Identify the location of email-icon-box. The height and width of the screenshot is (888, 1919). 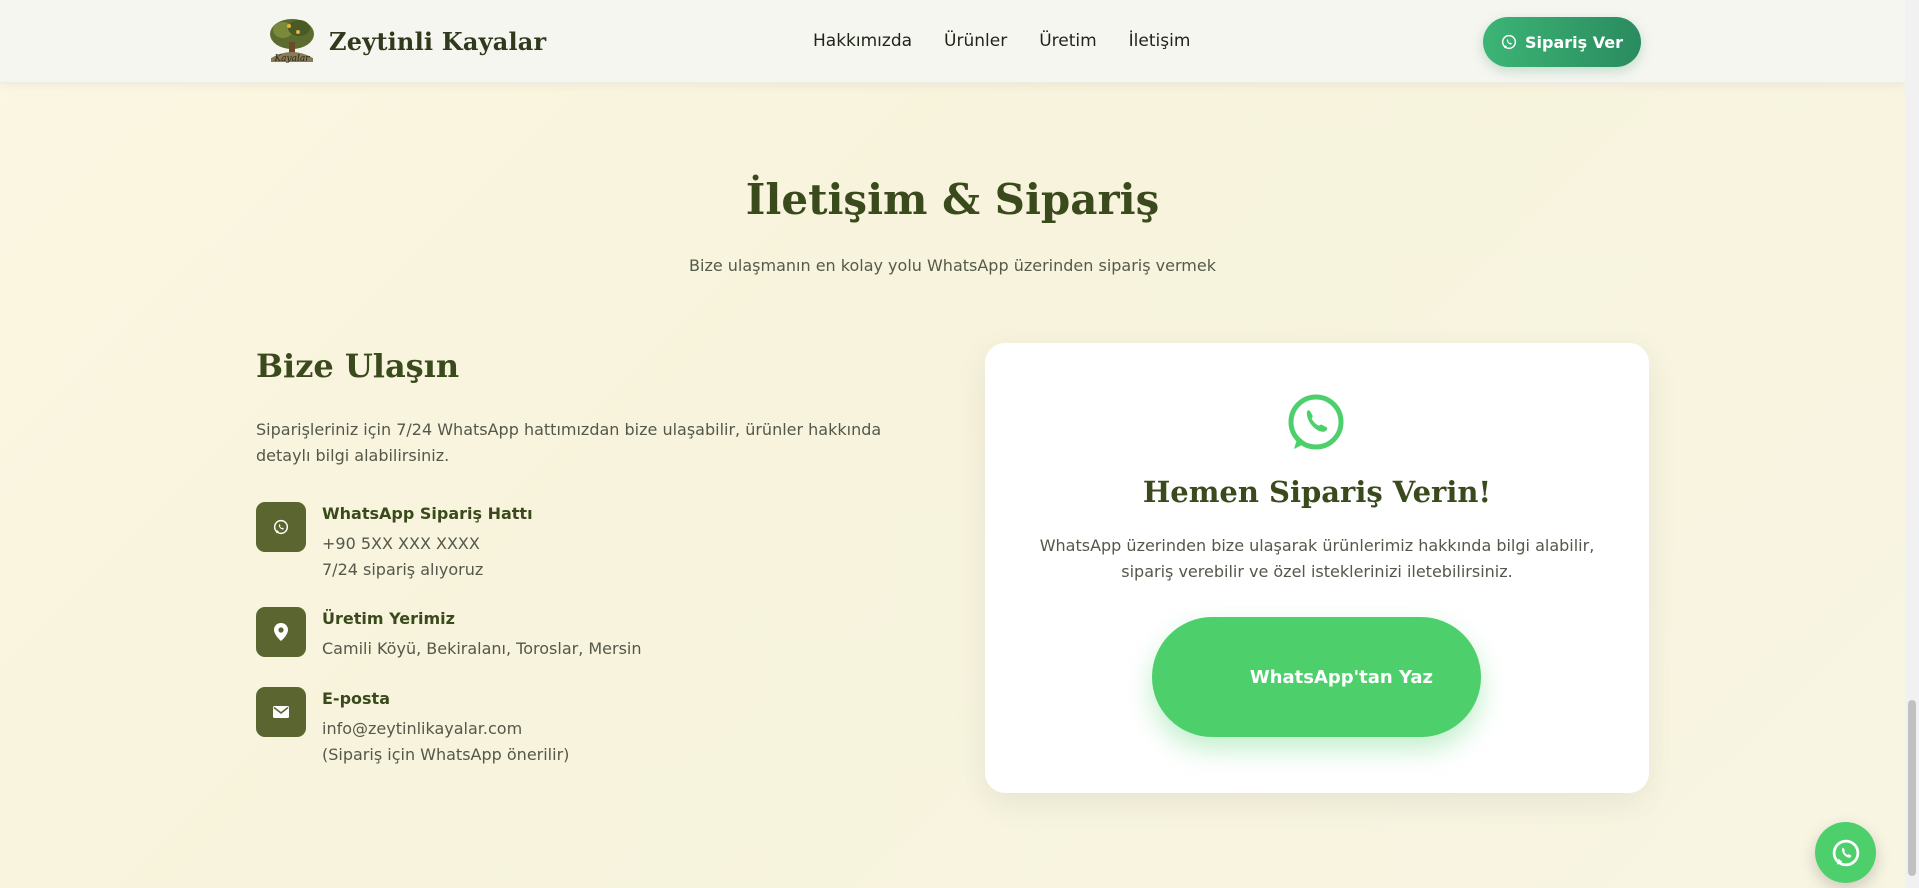
(281, 712).